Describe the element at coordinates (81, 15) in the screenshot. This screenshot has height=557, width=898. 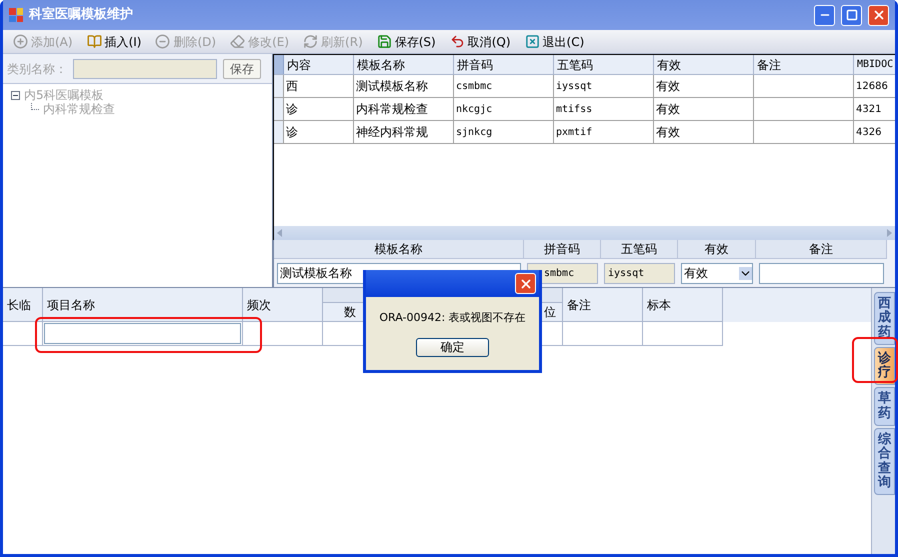
I see `window-title: 科室医嘱模板维护` at that location.